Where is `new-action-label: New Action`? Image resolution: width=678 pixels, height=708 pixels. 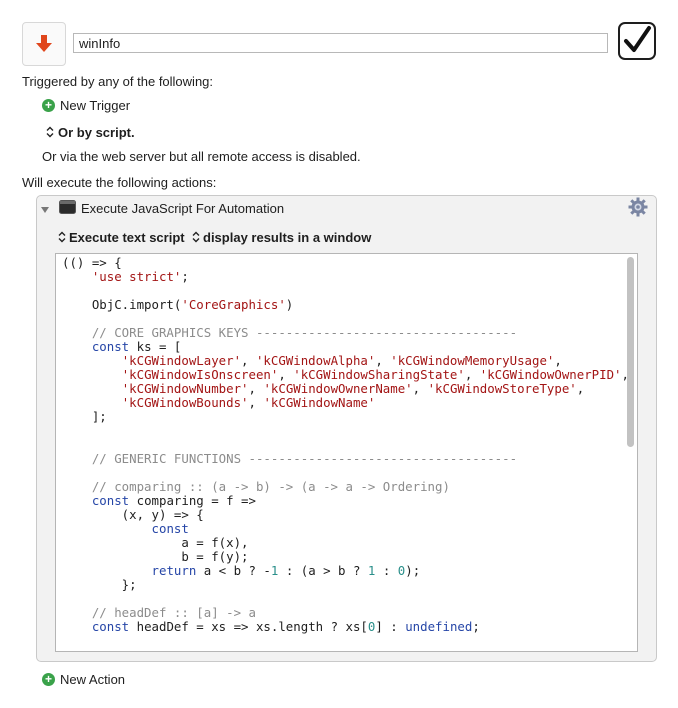
new-action-label: New Action is located at coordinates (93, 679).